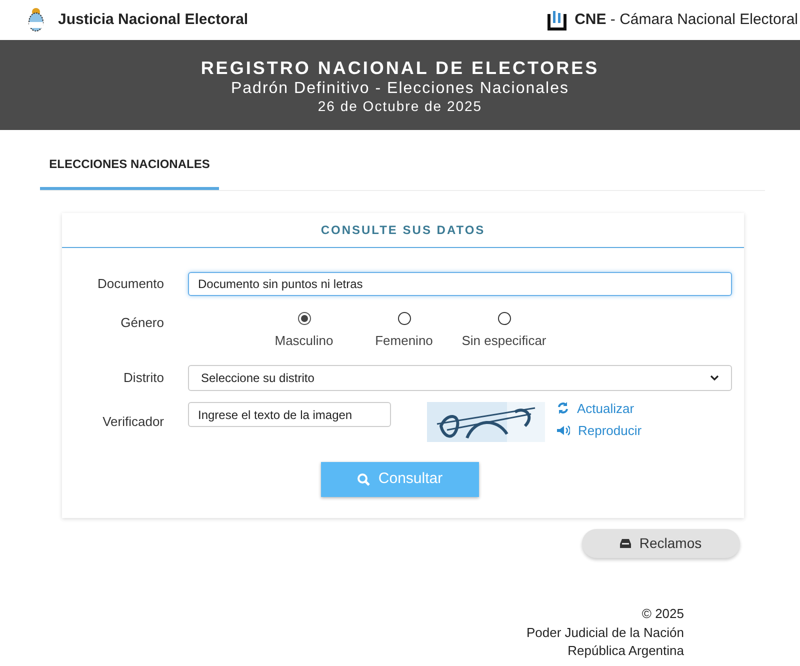 The width and height of the screenshot is (800, 666). What do you see at coordinates (599, 408) in the screenshot?
I see `refresh-link: Actualizar` at bounding box center [599, 408].